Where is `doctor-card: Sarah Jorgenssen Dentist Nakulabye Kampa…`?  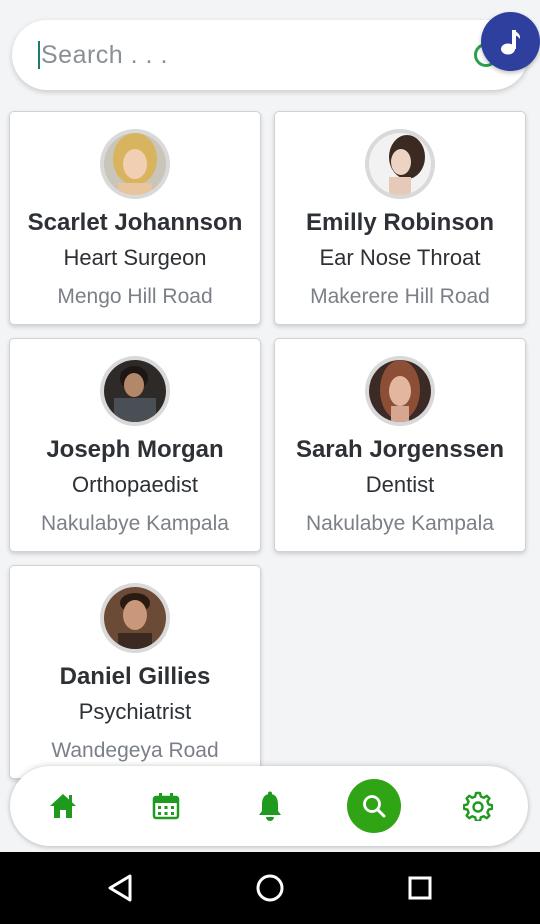
doctor-card: Sarah Jorgenssen Dentist Nakulabye Kampa… is located at coordinates (400, 445).